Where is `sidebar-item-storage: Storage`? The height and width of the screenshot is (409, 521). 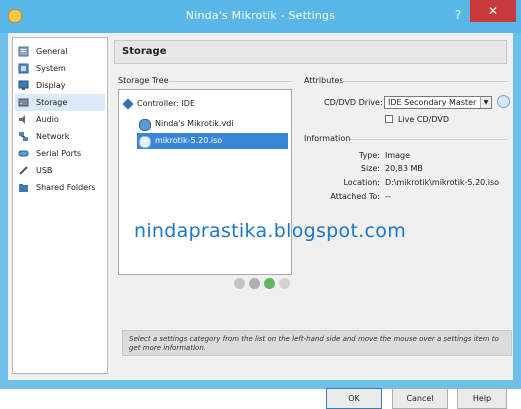
sidebar-item-storage: Storage is located at coordinates (60, 102).